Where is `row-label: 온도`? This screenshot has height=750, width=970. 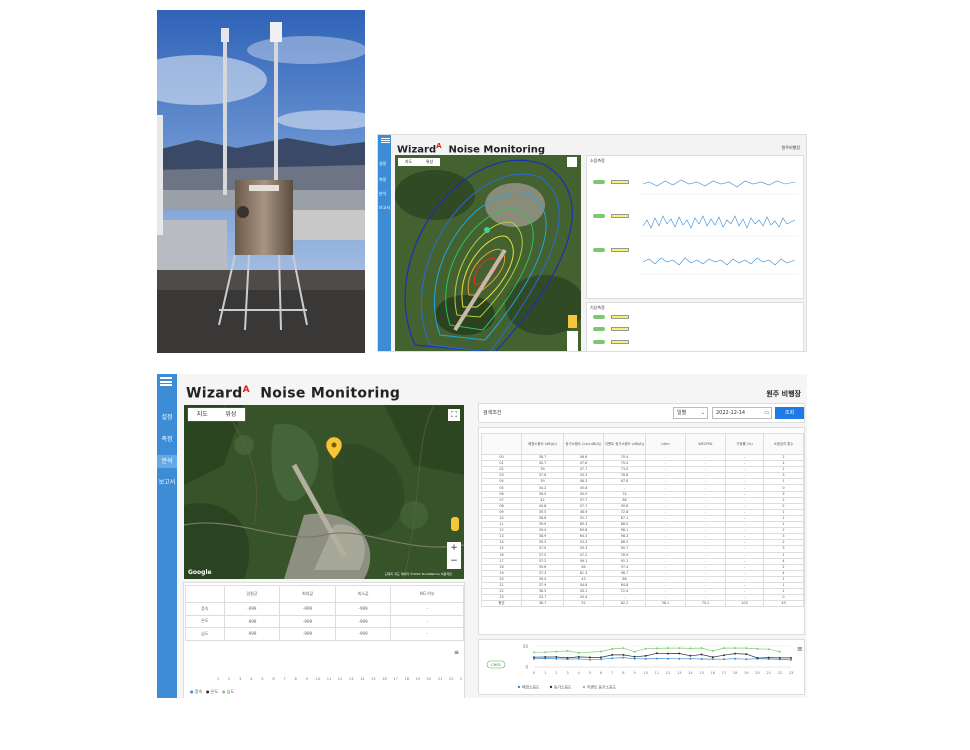 row-label: 온도 is located at coordinates (205, 621).